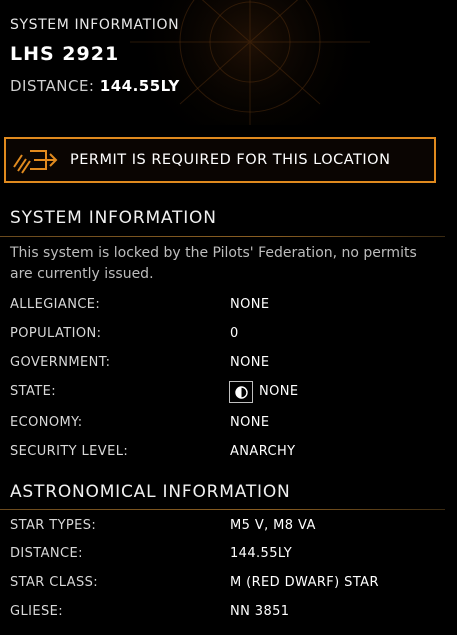  What do you see at coordinates (222, 334) in the screenshot?
I see `info-row-population: POPULATION: 0` at bounding box center [222, 334].